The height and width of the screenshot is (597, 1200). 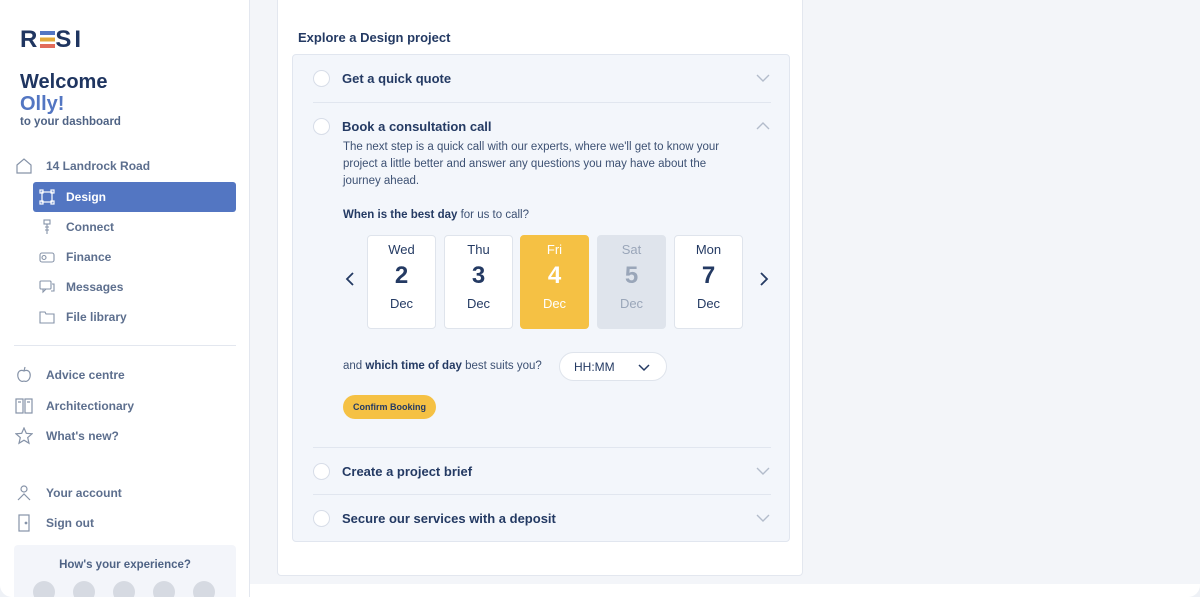 I want to click on day-question: When is the best day for us to call?, so click(x=436, y=215).